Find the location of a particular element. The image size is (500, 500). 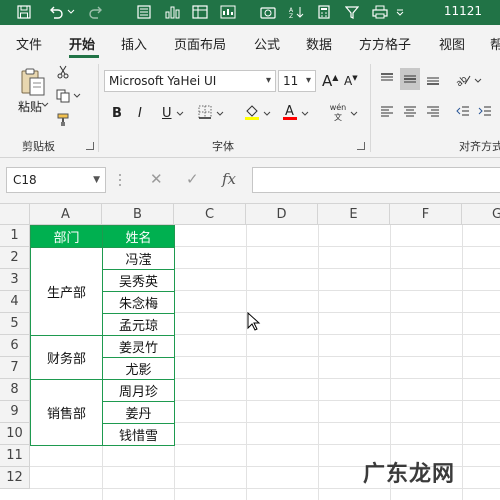

chart-bar-icon is located at coordinates (228, 12).